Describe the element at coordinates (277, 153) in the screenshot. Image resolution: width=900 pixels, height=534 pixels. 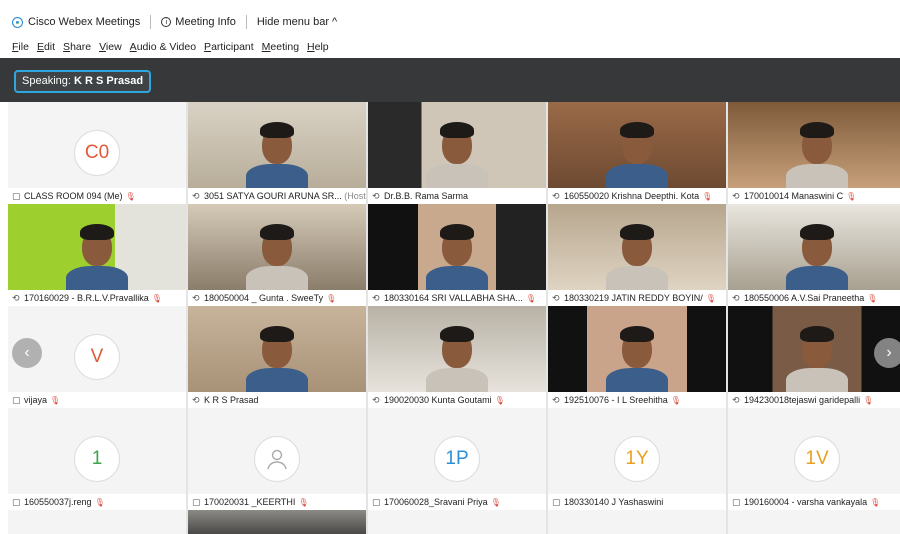
I see `participant-tile: ⟲ 3051 SATYA GOURI ARUNA SR... (Host)` at that location.